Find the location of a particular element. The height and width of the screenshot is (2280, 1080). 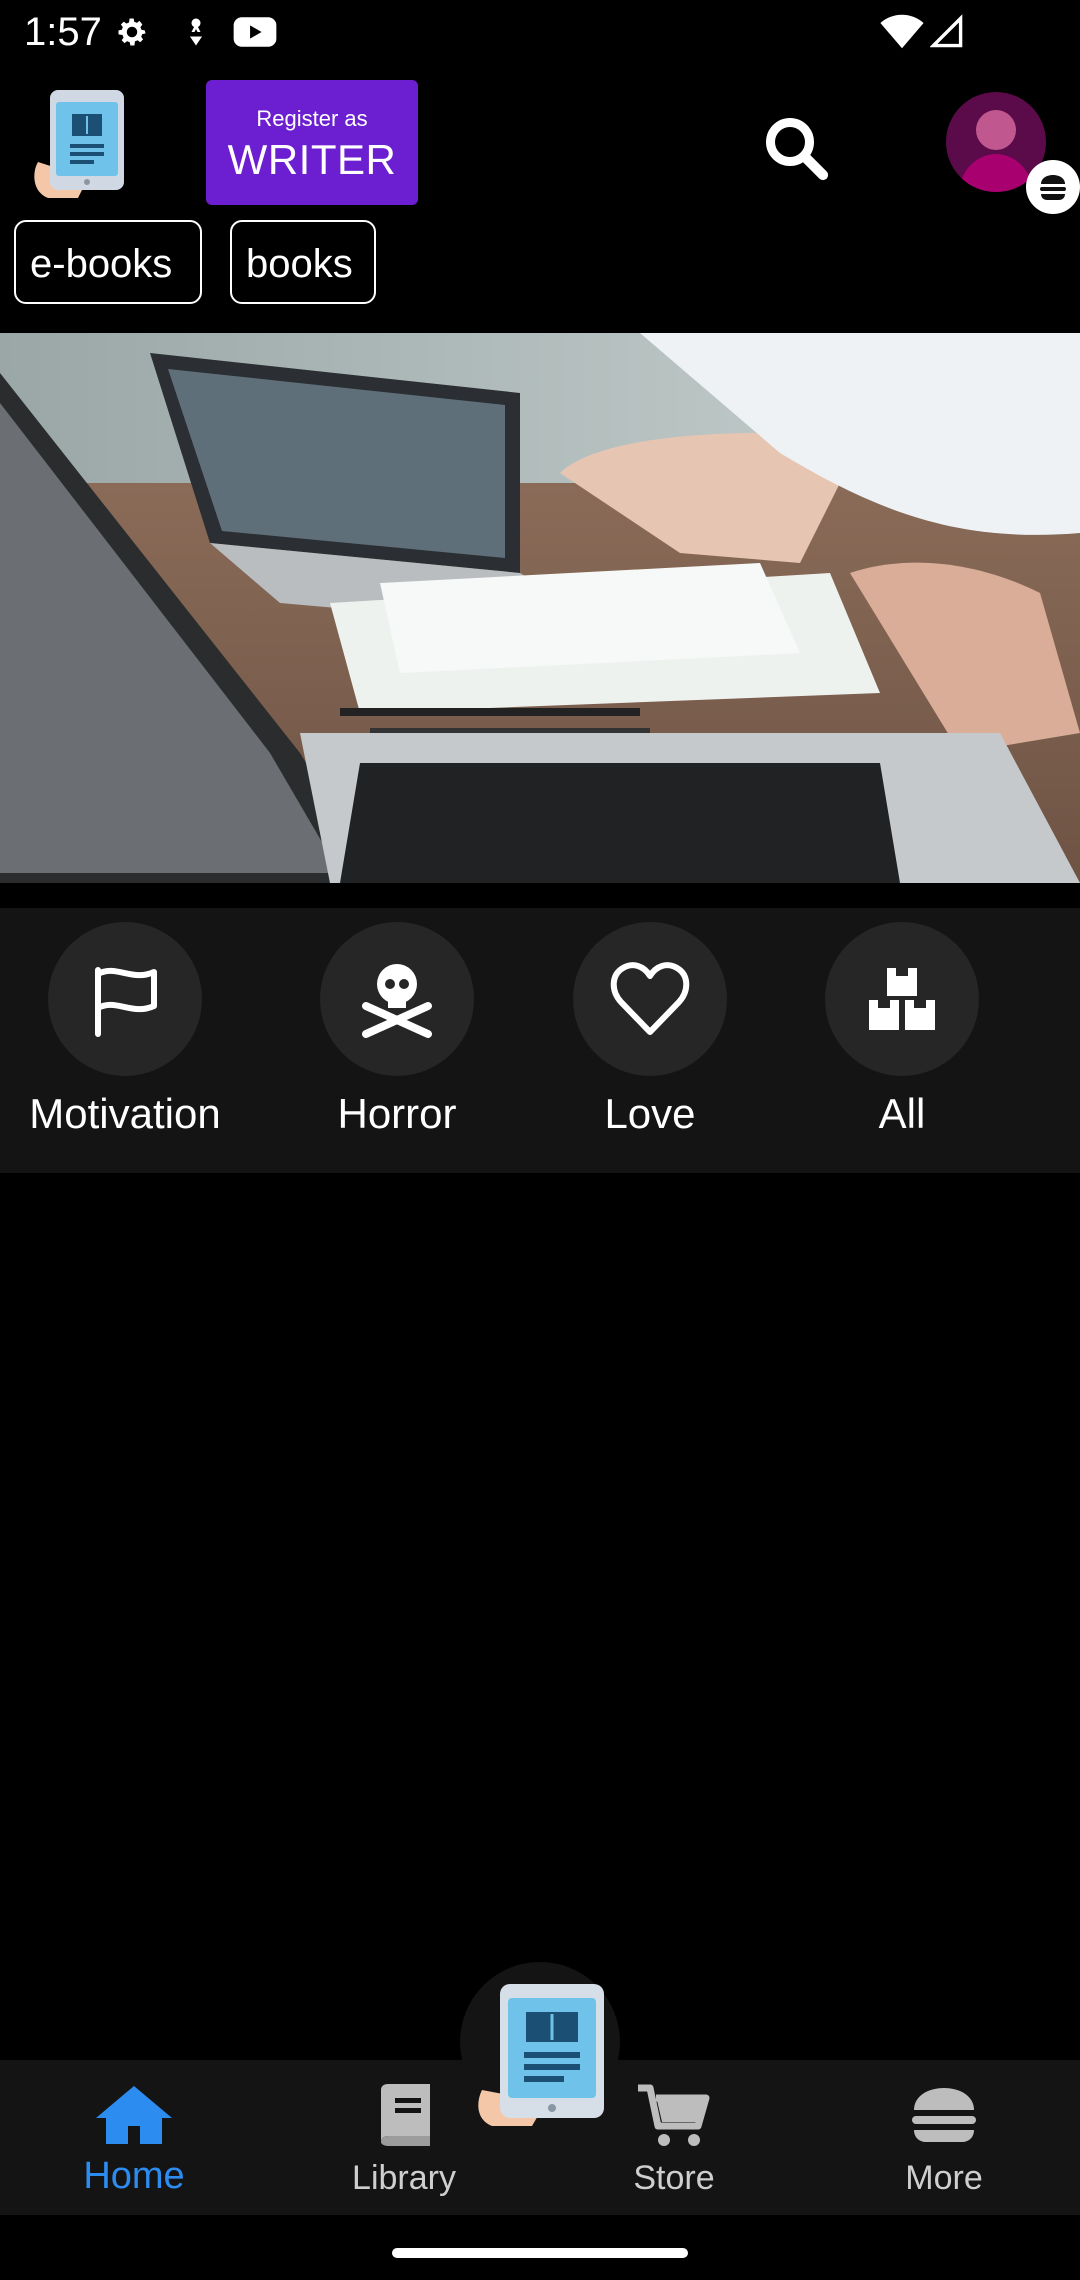

category-all-label: All is located at coordinates (902, 1113).